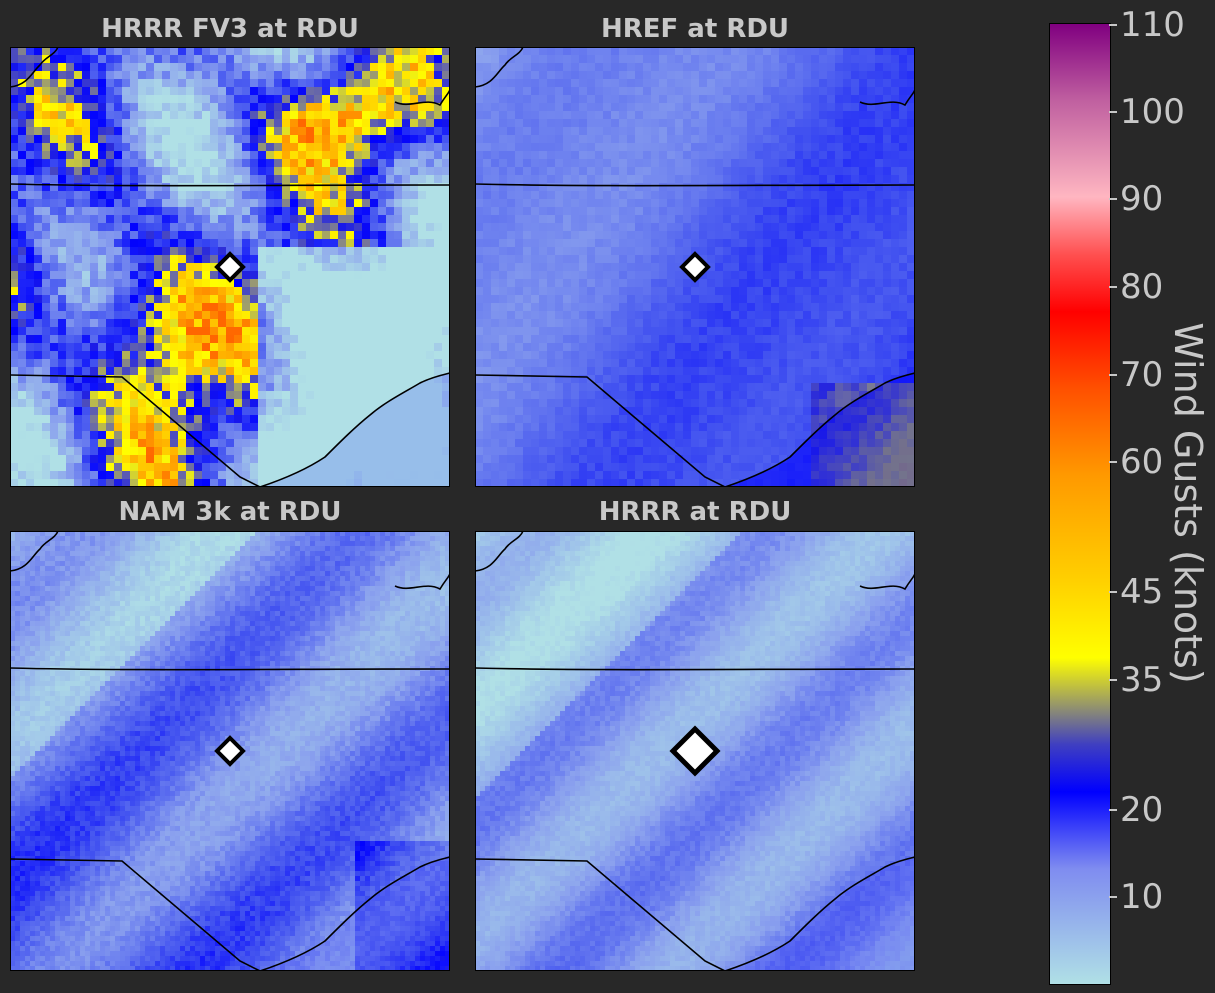 The image size is (1215, 993). What do you see at coordinates (695, 512) in the screenshot?
I see `panel-title-hrrr: HRRR at RDU` at bounding box center [695, 512].